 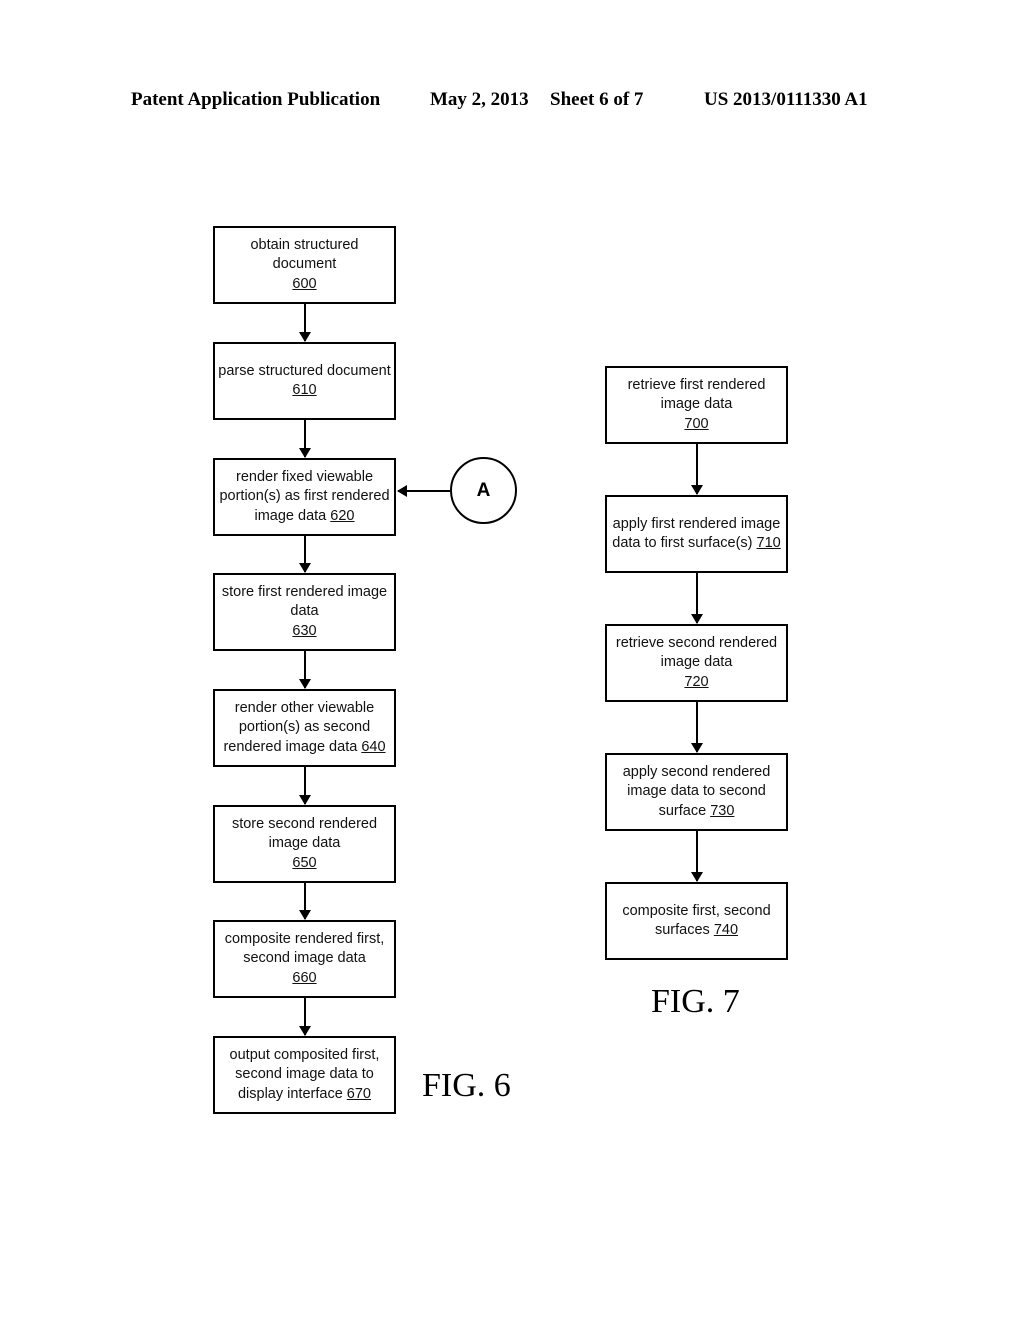 I want to click on connector-a: A, so click(x=483, y=490).